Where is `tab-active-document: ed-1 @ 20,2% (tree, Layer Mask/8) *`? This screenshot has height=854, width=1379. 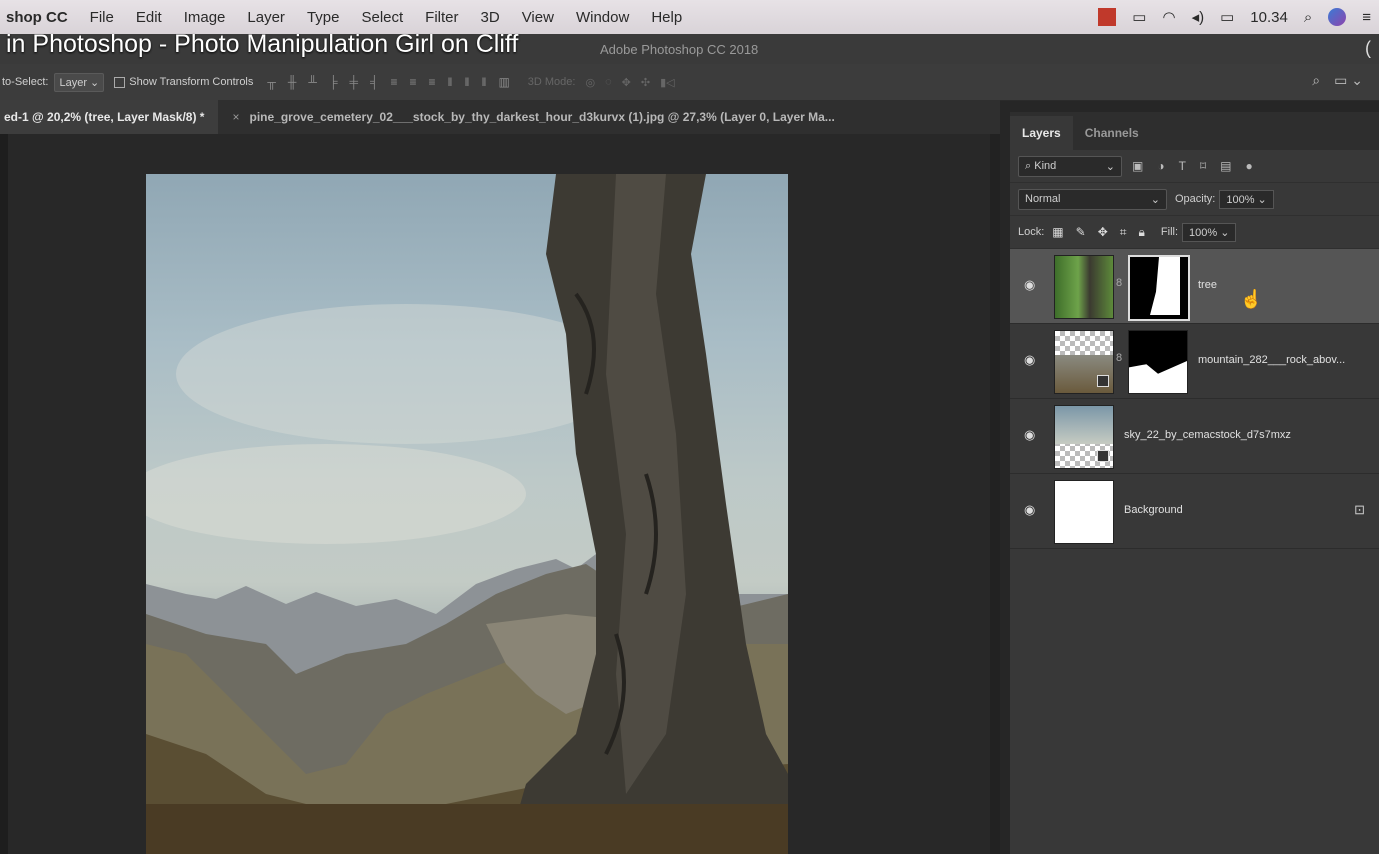 tab-active-document: ed-1 @ 20,2% (tree, Layer Mask/8) * is located at coordinates (109, 117).